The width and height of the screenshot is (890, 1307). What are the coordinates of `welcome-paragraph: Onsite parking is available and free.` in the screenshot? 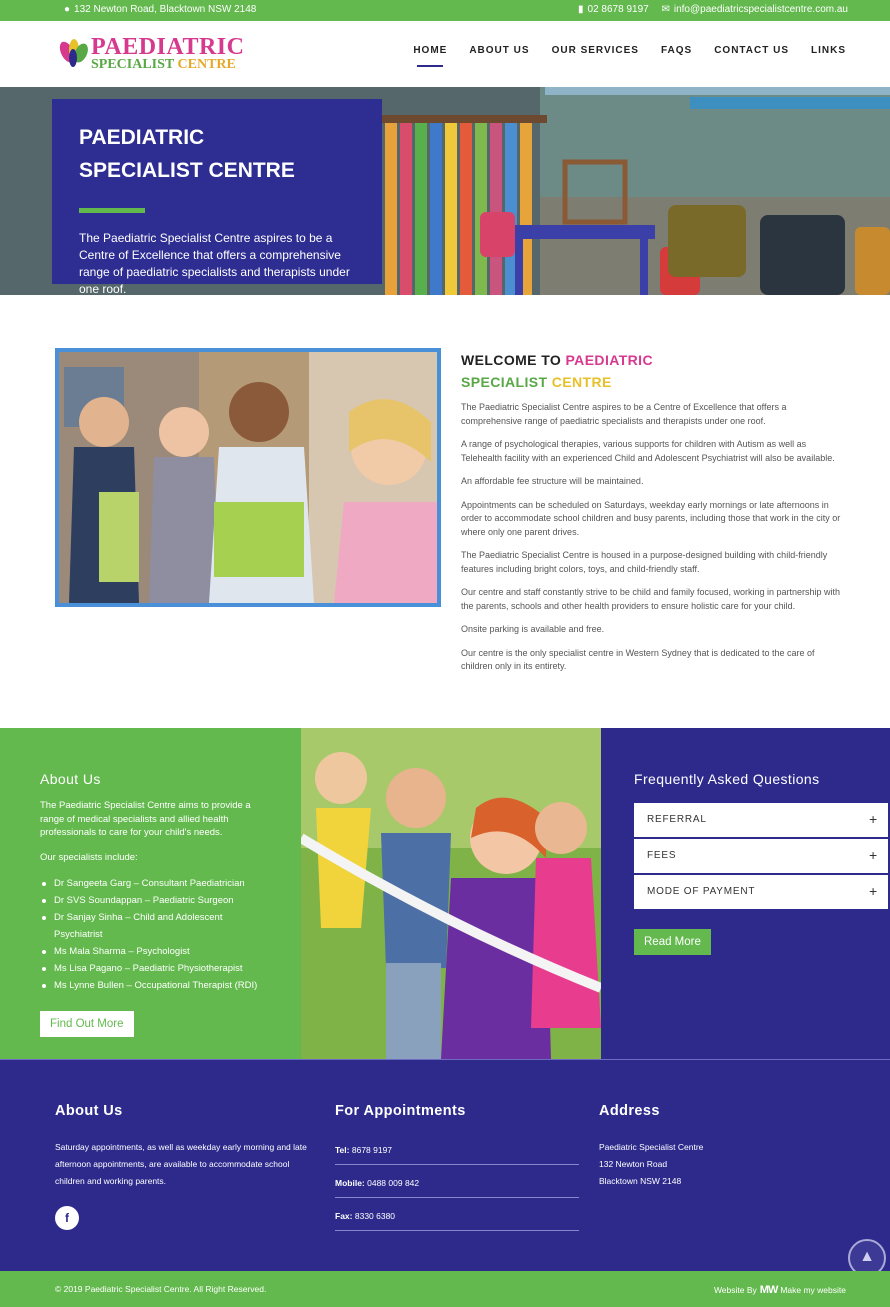 It's located at (533, 629).